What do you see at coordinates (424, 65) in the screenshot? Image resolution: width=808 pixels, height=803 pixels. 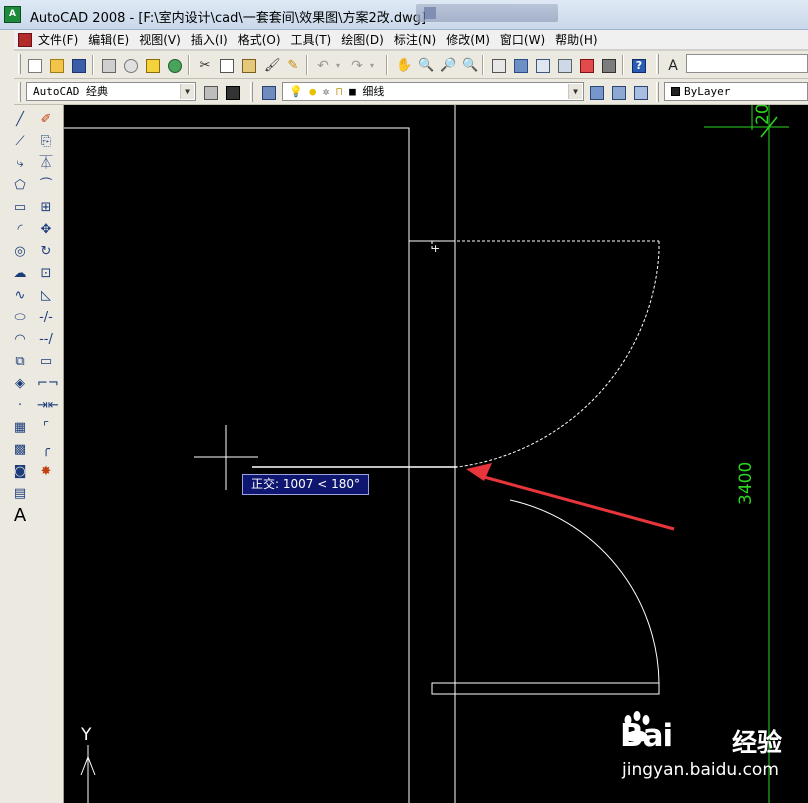 I see `zoom-realtime-button: 🔍` at bounding box center [424, 65].